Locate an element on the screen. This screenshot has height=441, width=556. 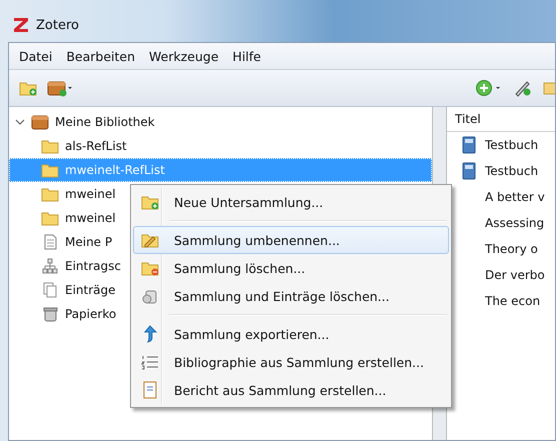
table-cell: A better v is located at coordinates (515, 197).